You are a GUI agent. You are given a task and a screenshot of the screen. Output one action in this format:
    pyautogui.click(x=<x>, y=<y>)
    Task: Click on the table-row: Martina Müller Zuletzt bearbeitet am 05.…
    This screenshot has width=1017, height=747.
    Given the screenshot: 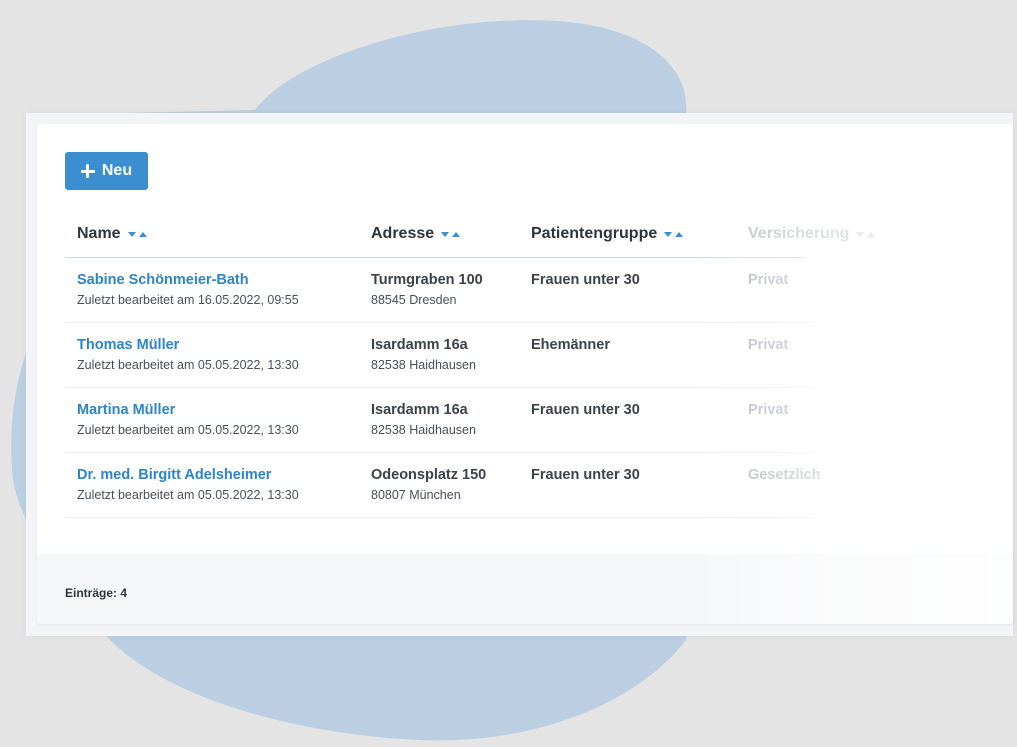 What is the action you would take?
    pyautogui.click(x=440, y=420)
    